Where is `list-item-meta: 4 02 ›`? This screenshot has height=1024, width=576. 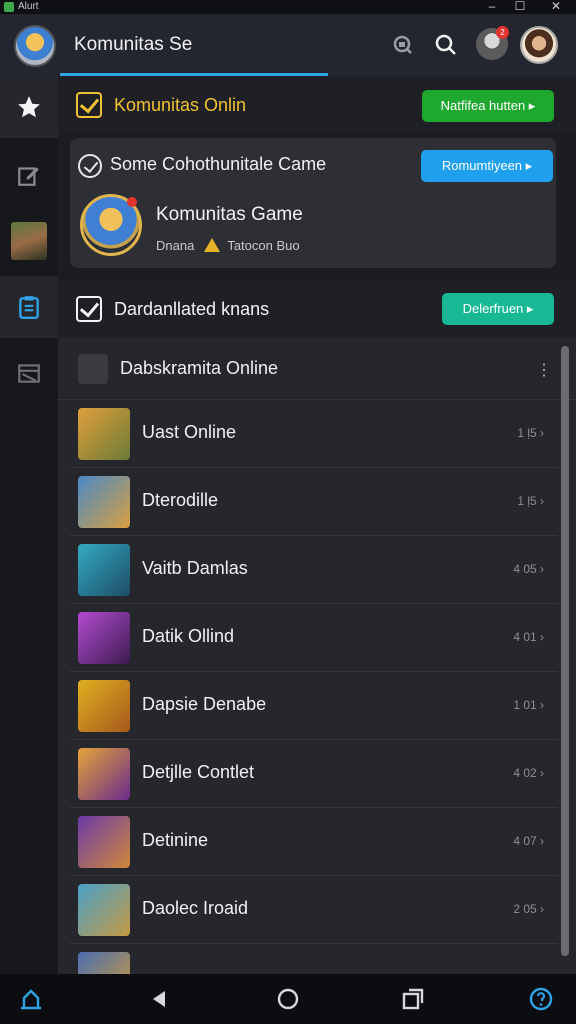 list-item-meta: 4 02 › is located at coordinates (528, 773).